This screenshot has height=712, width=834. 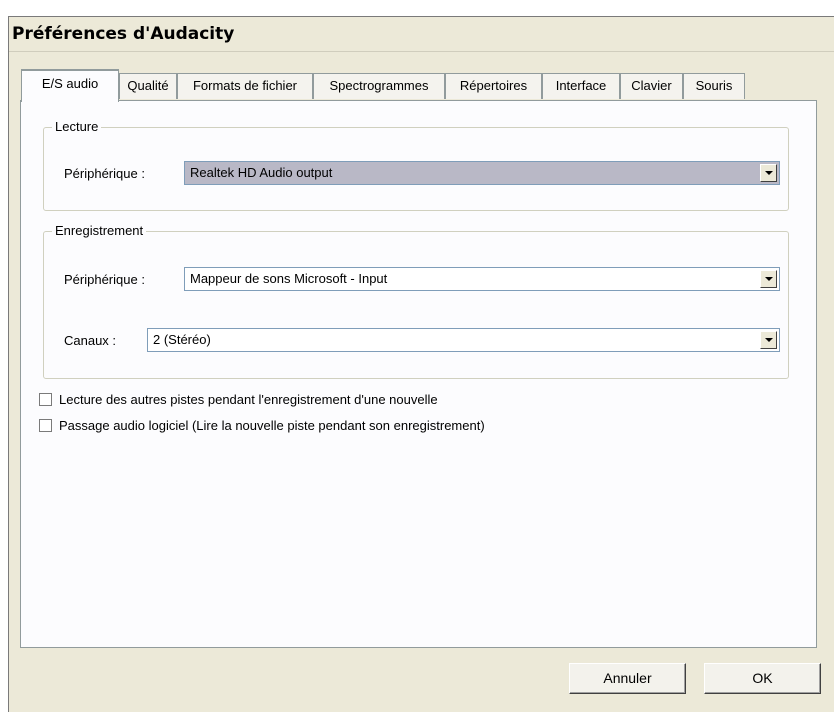 What do you see at coordinates (421, 34) in the screenshot?
I see `title-bar: Préférences d'Audacity` at bounding box center [421, 34].